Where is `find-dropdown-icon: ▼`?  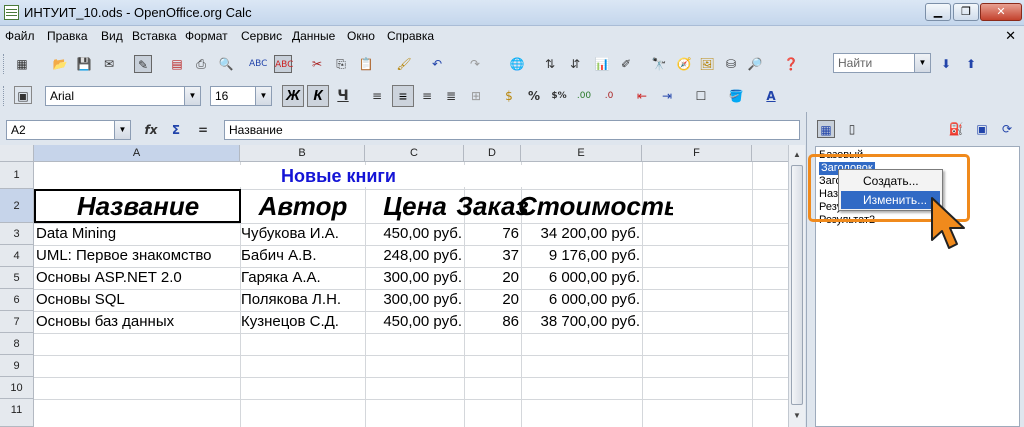
find-dropdown-icon: ▼ is located at coordinates (922, 63).